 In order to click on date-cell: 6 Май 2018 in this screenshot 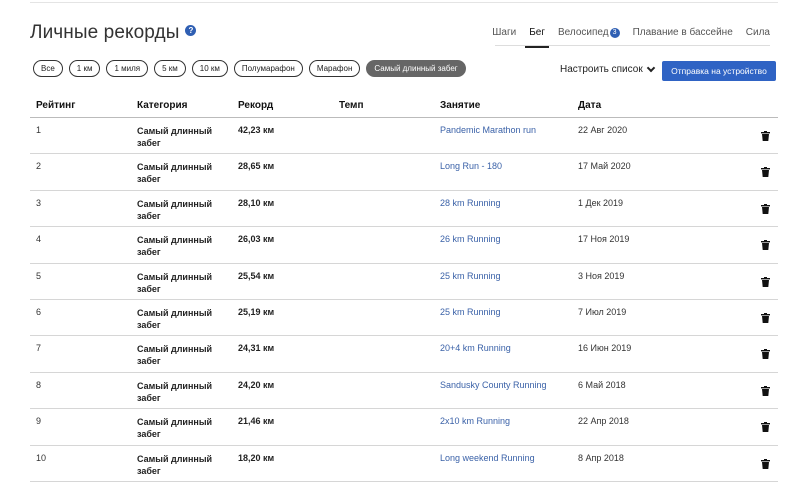, I will do `click(602, 384)`.